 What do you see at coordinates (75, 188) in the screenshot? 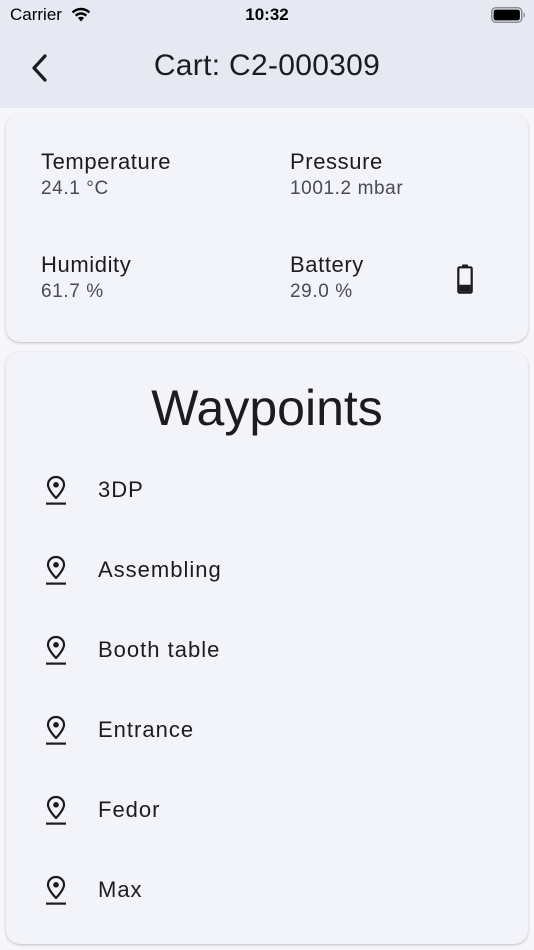
I see `temperature-value: 24.1 °C` at bounding box center [75, 188].